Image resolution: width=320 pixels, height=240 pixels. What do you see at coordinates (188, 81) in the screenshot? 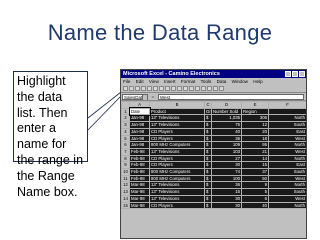
I see `menu-format: Format` at bounding box center [188, 81].